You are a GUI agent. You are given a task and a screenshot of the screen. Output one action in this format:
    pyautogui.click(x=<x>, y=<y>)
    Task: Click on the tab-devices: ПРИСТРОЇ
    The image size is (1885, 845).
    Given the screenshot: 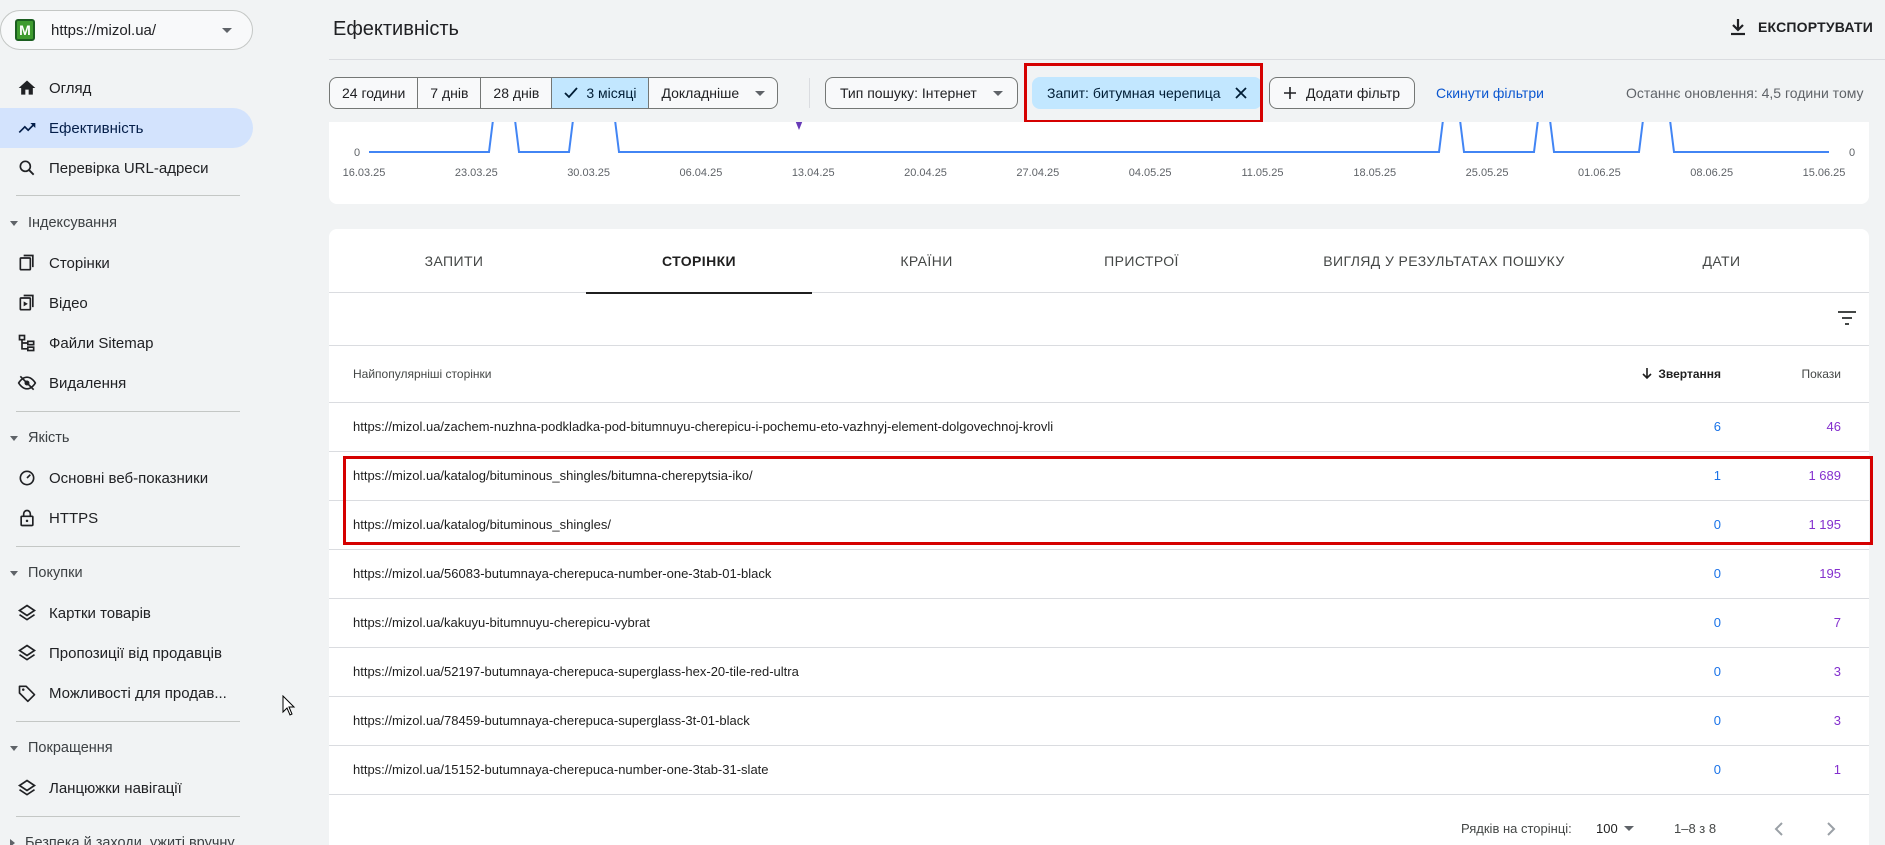 What is the action you would take?
    pyautogui.click(x=1141, y=261)
    